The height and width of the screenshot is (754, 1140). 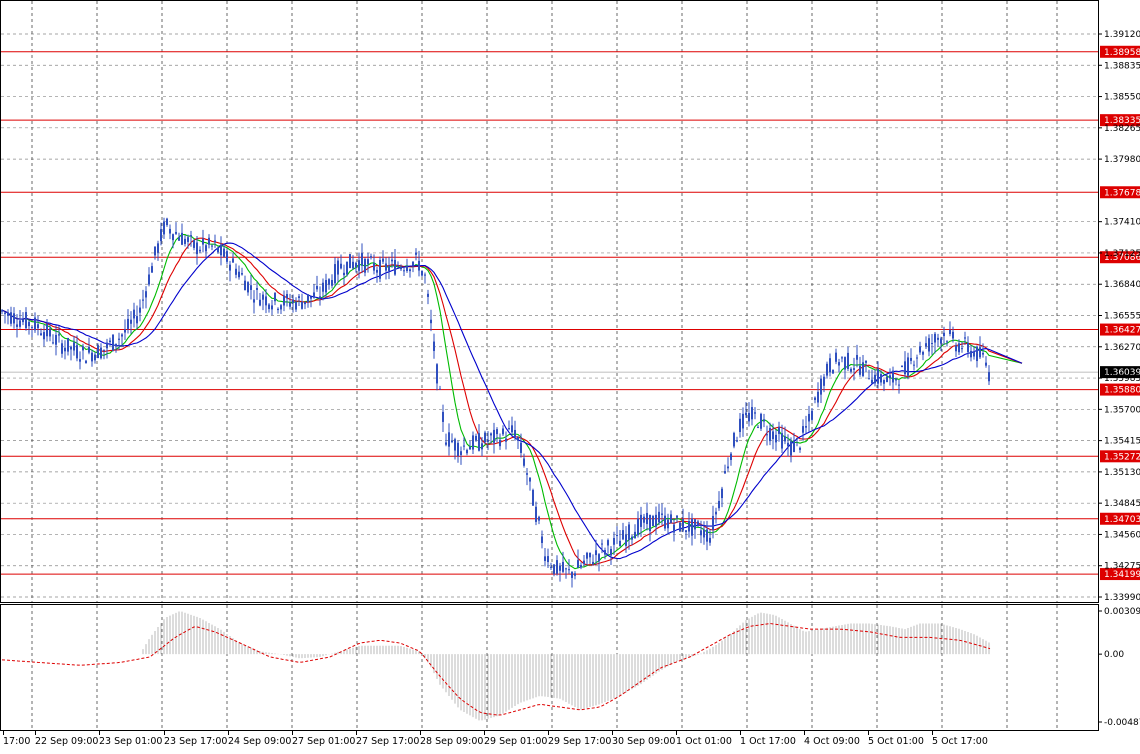 I want to click on macd-tick-label: 0.00, so click(x=1114, y=655).